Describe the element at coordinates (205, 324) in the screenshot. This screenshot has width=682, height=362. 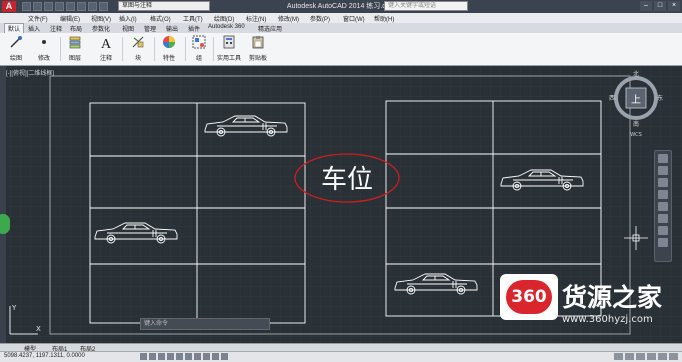
I see `command-input: 键入命令` at that location.